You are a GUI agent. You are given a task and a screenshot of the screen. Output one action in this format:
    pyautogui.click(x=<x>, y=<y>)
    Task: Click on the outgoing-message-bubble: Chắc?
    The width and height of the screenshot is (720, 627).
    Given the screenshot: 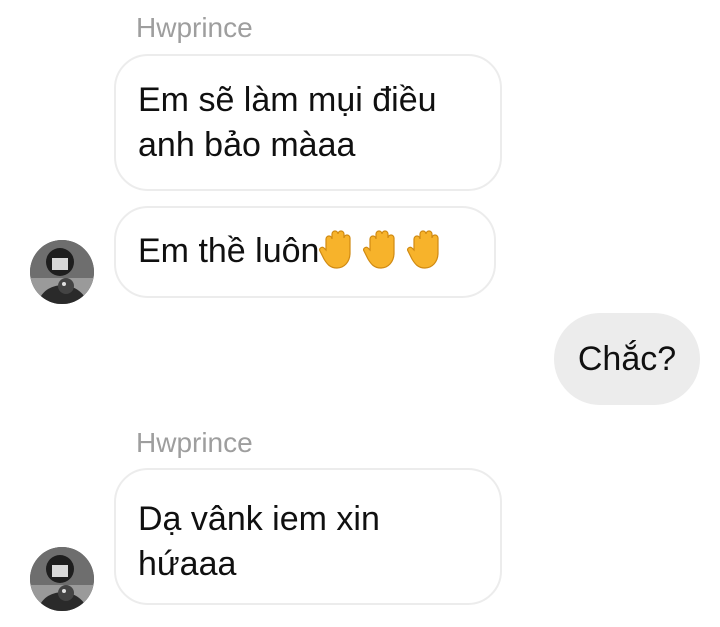 What is the action you would take?
    pyautogui.click(x=627, y=359)
    